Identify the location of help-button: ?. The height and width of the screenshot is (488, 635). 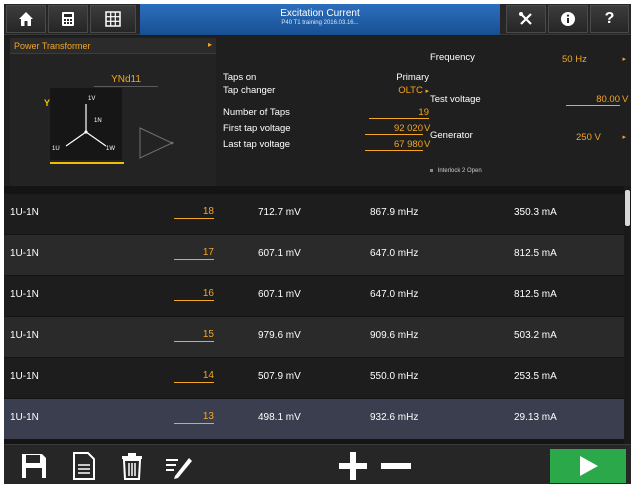
(609, 19).